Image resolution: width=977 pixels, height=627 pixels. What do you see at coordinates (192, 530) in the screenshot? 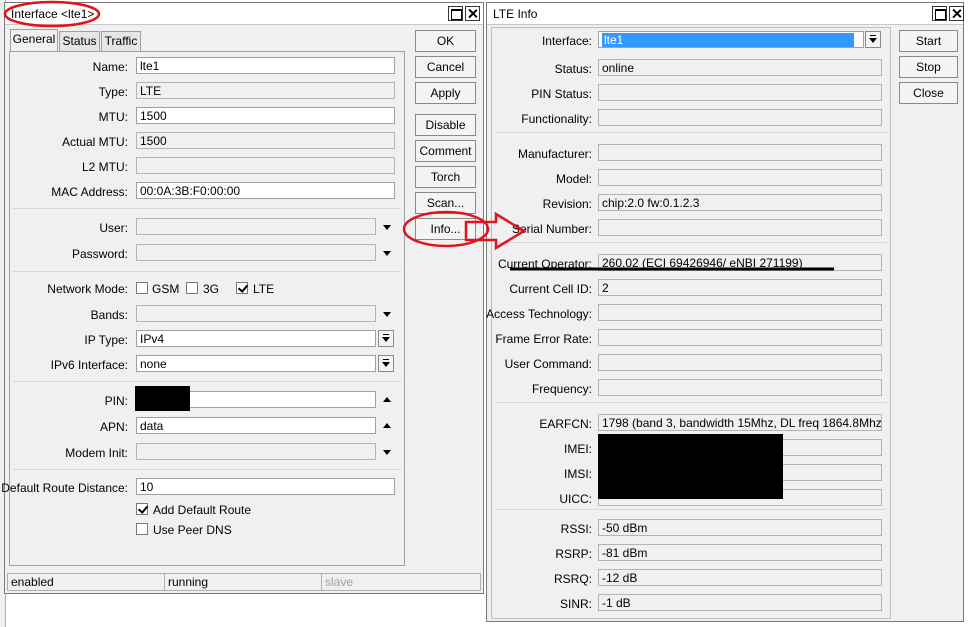
I see `use-peer-dns-label: Use Peer DNS` at bounding box center [192, 530].